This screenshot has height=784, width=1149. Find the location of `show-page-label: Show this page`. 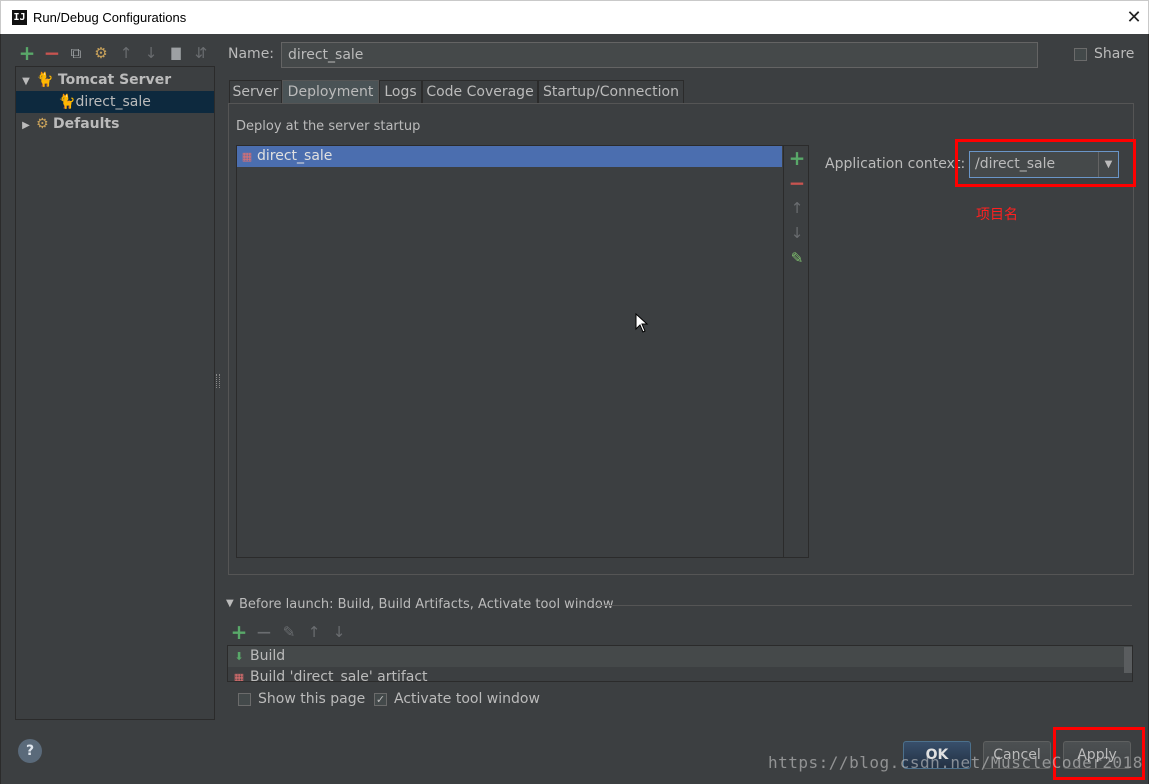

show-page-label: Show this page is located at coordinates (312, 699).